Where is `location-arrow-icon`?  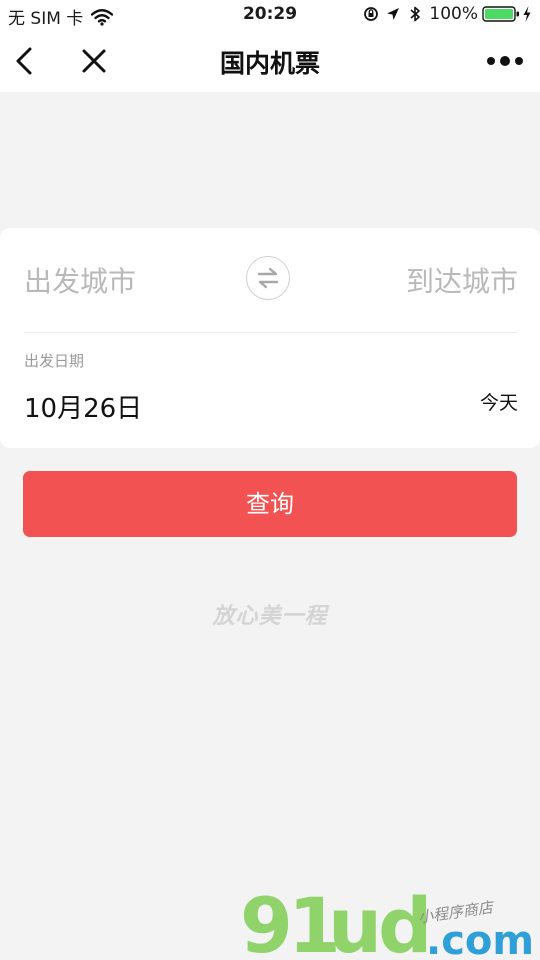
location-arrow-icon is located at coordinates (393, 14).